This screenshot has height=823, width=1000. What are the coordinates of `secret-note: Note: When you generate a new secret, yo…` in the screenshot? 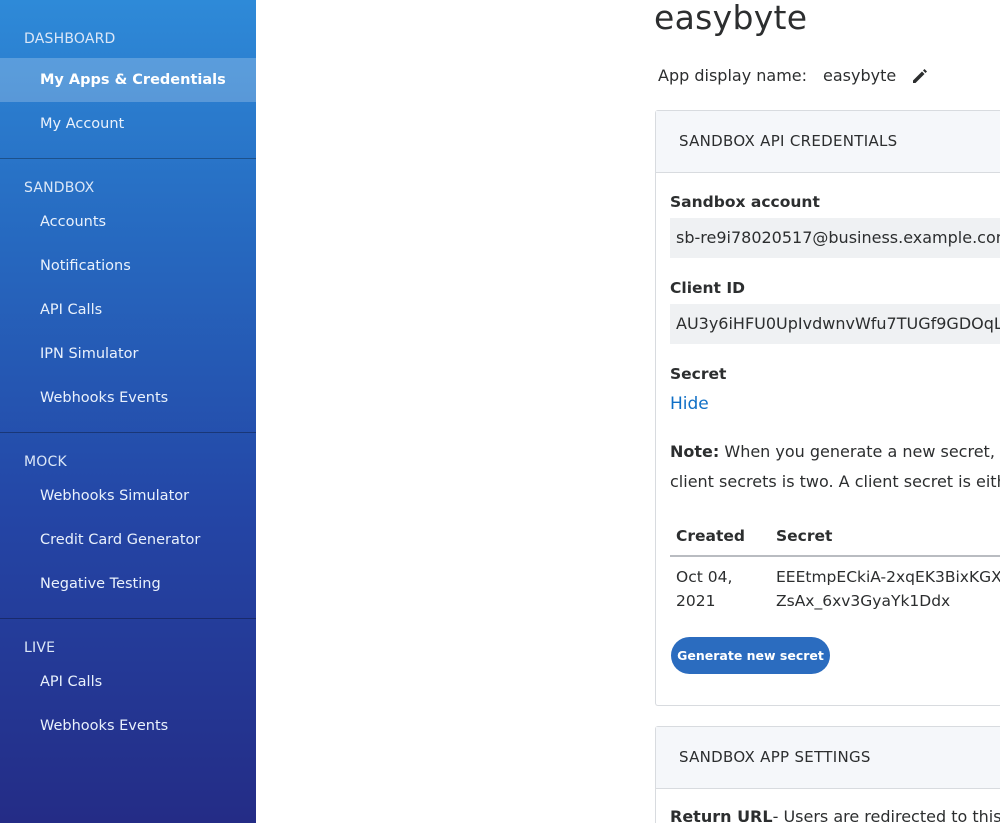 It's located at (835, 467).